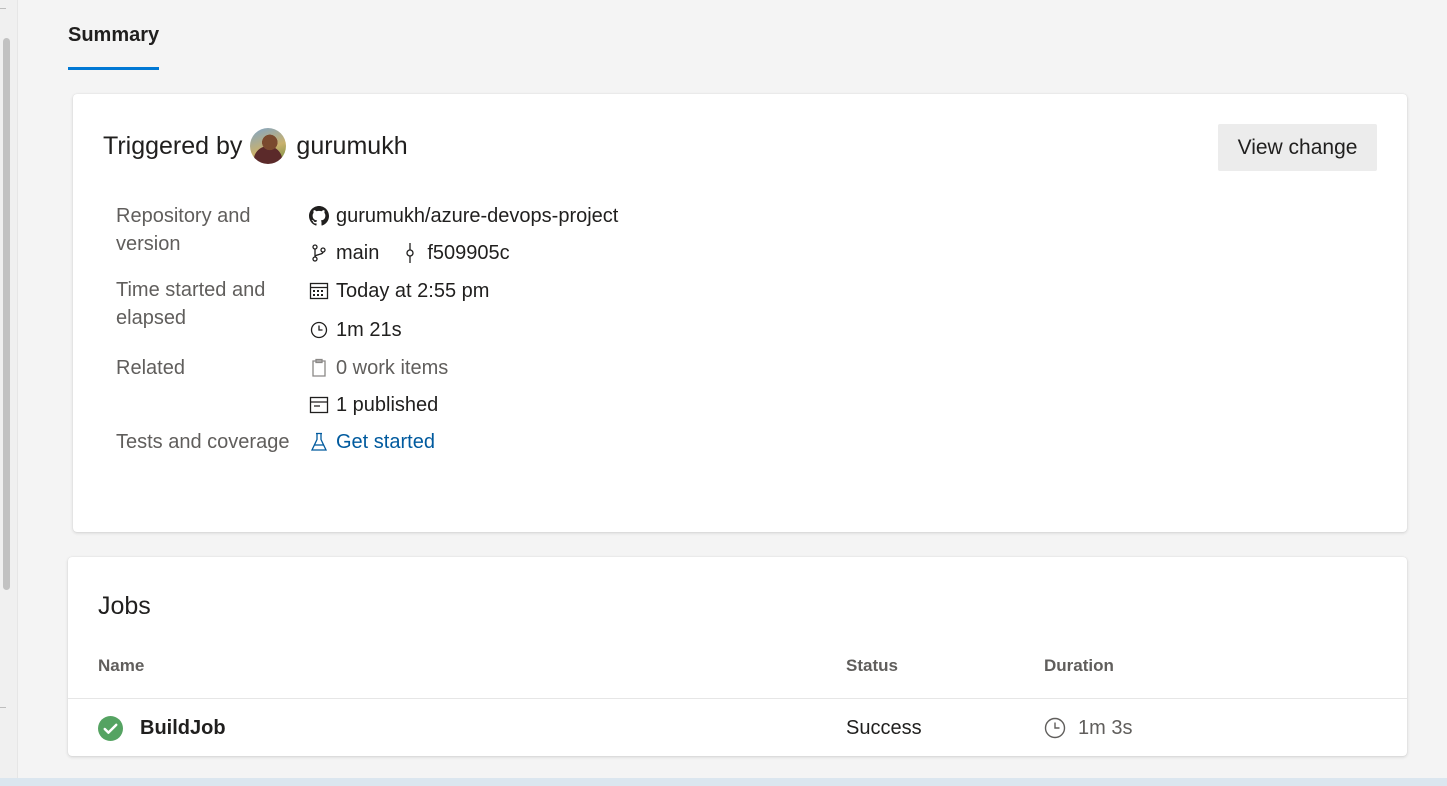  I want to click on left-scrollbar, so click(9, 393).